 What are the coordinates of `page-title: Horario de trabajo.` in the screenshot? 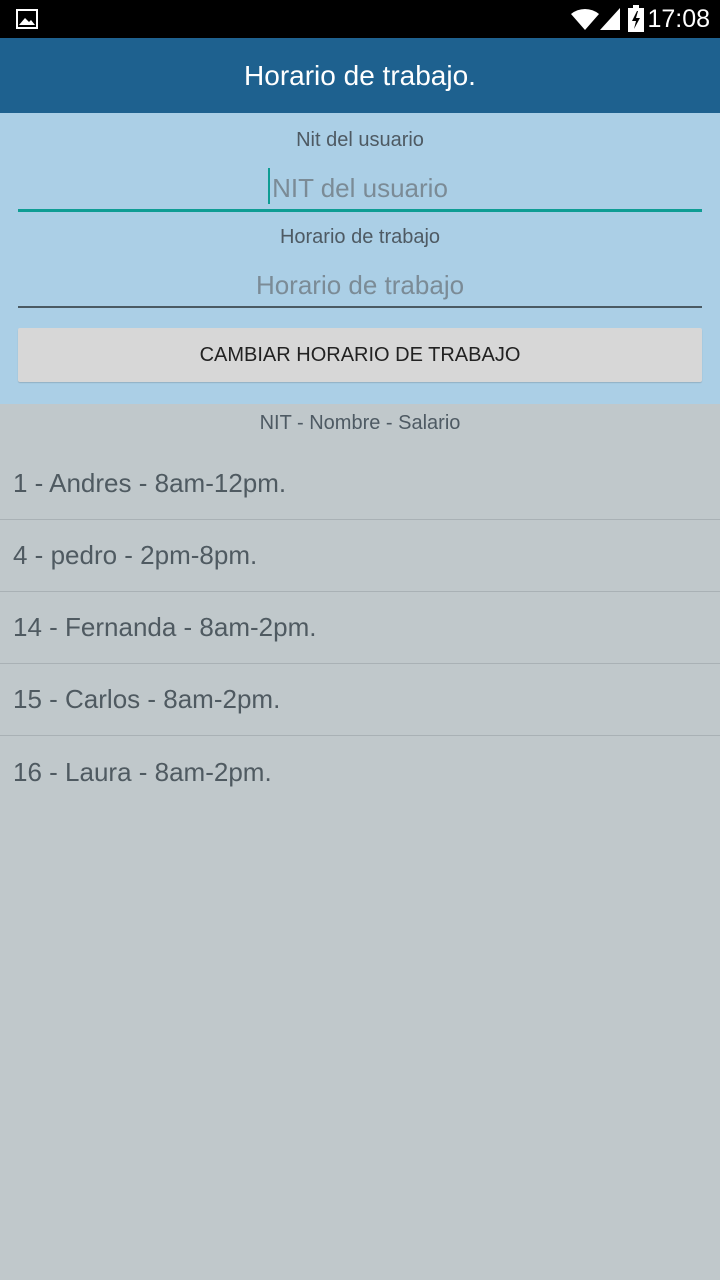 It's located at (360, 75).